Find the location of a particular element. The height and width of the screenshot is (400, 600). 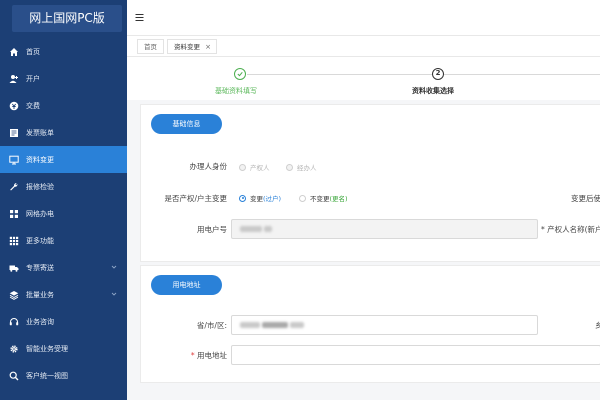

radio-label: 不变更 is located at coordinates (320, 199).